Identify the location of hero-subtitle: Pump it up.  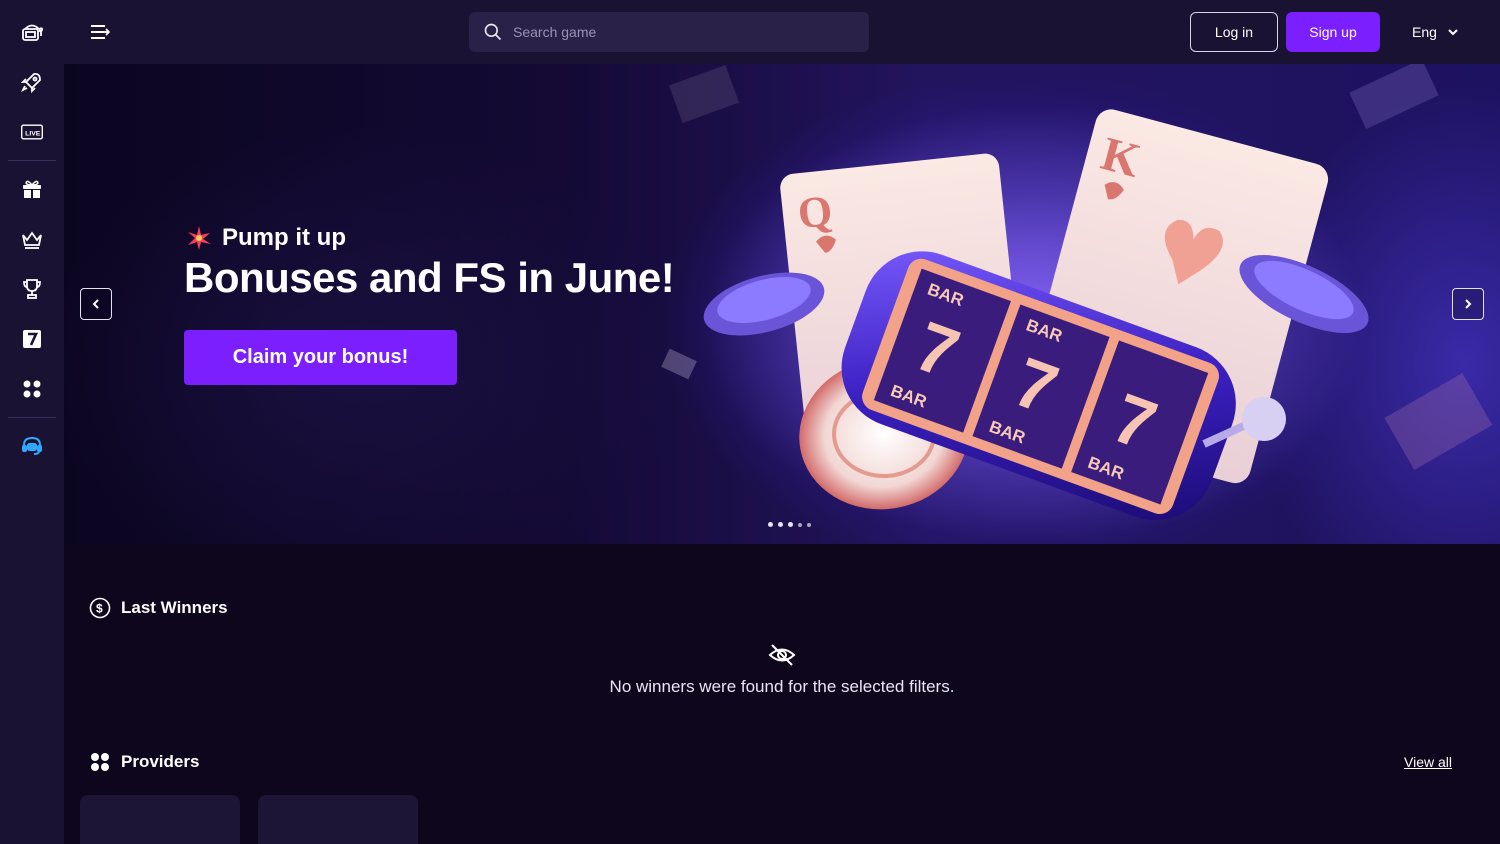
(266, 238).